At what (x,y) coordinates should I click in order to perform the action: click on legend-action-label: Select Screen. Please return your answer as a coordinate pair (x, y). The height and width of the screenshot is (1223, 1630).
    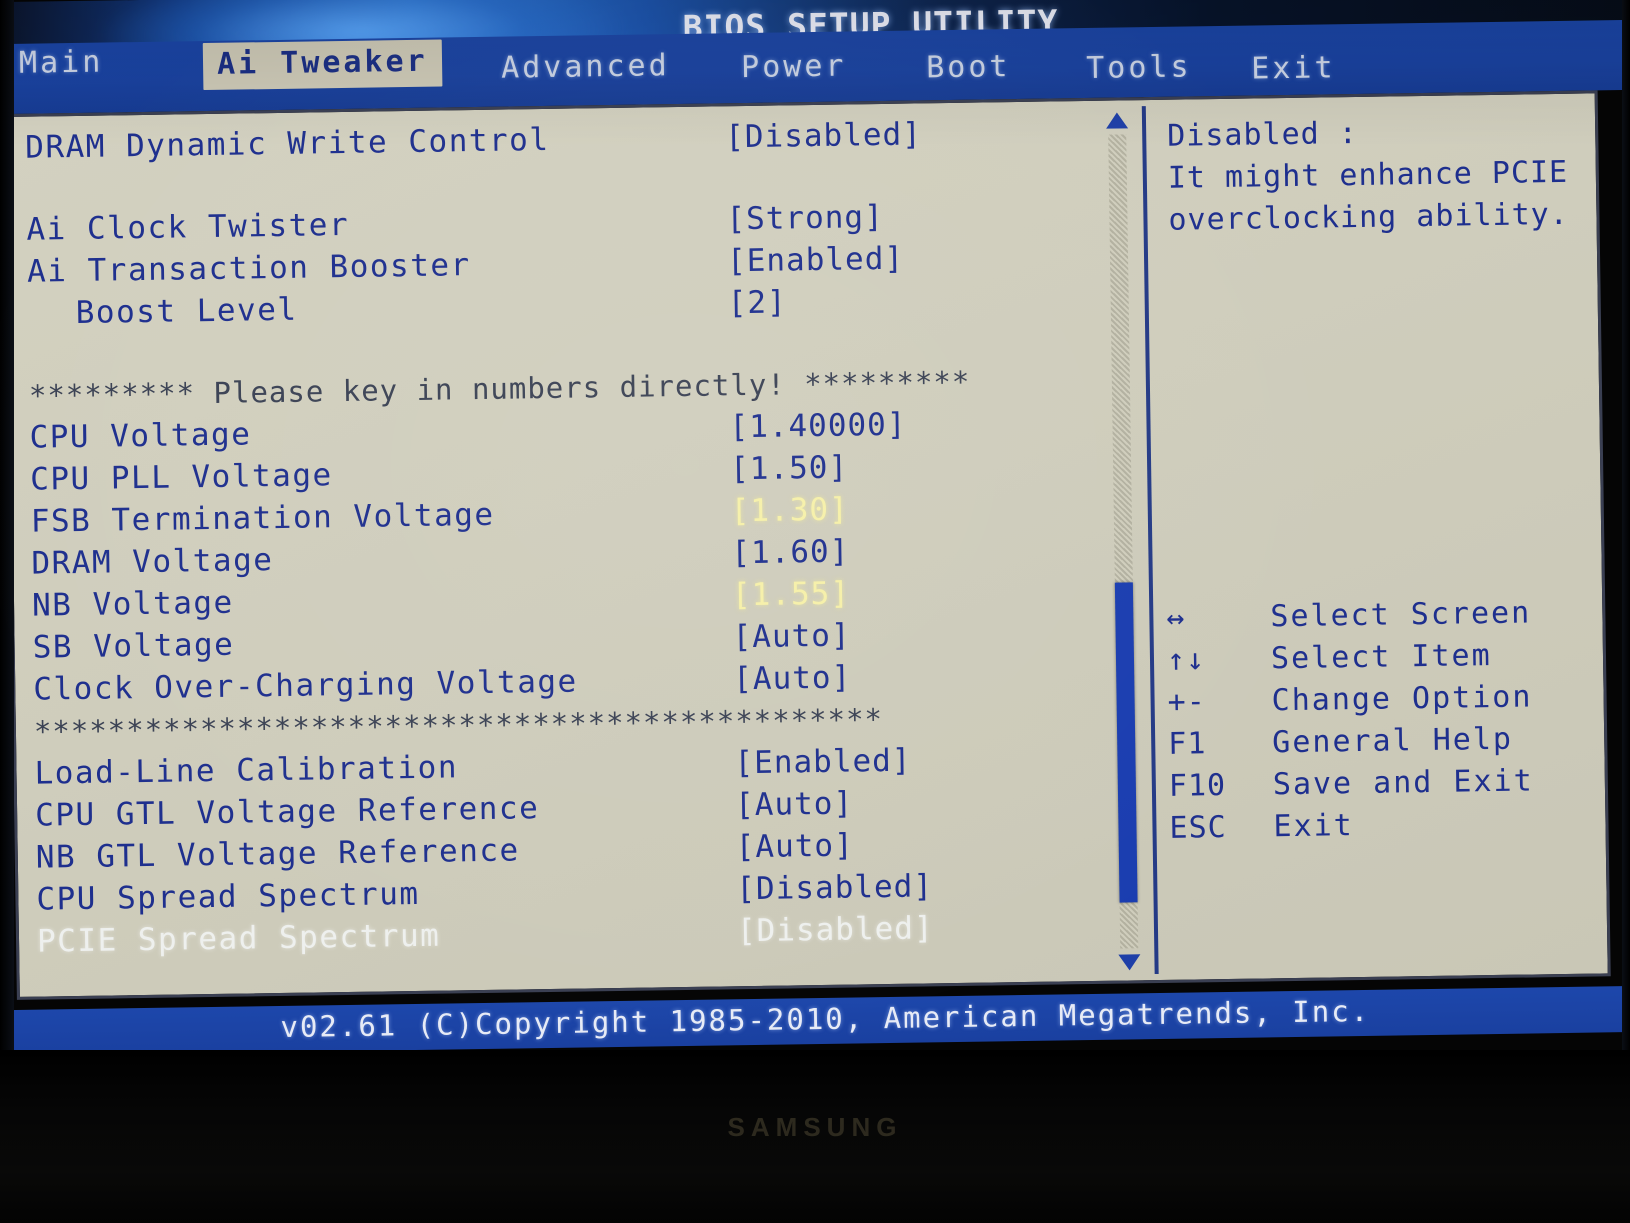
    Looking at the image, I should click on (1401, 615).